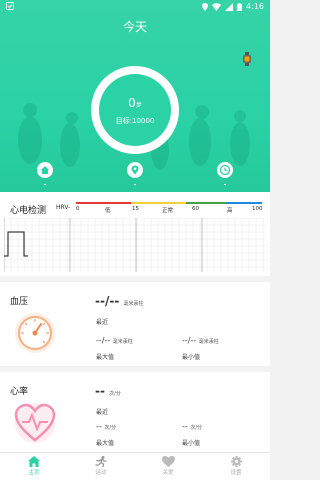  What do you see at coordinates (35, 423) in the screenshot?
I see `heart-rate-icon` at bounding box center [35, 423].